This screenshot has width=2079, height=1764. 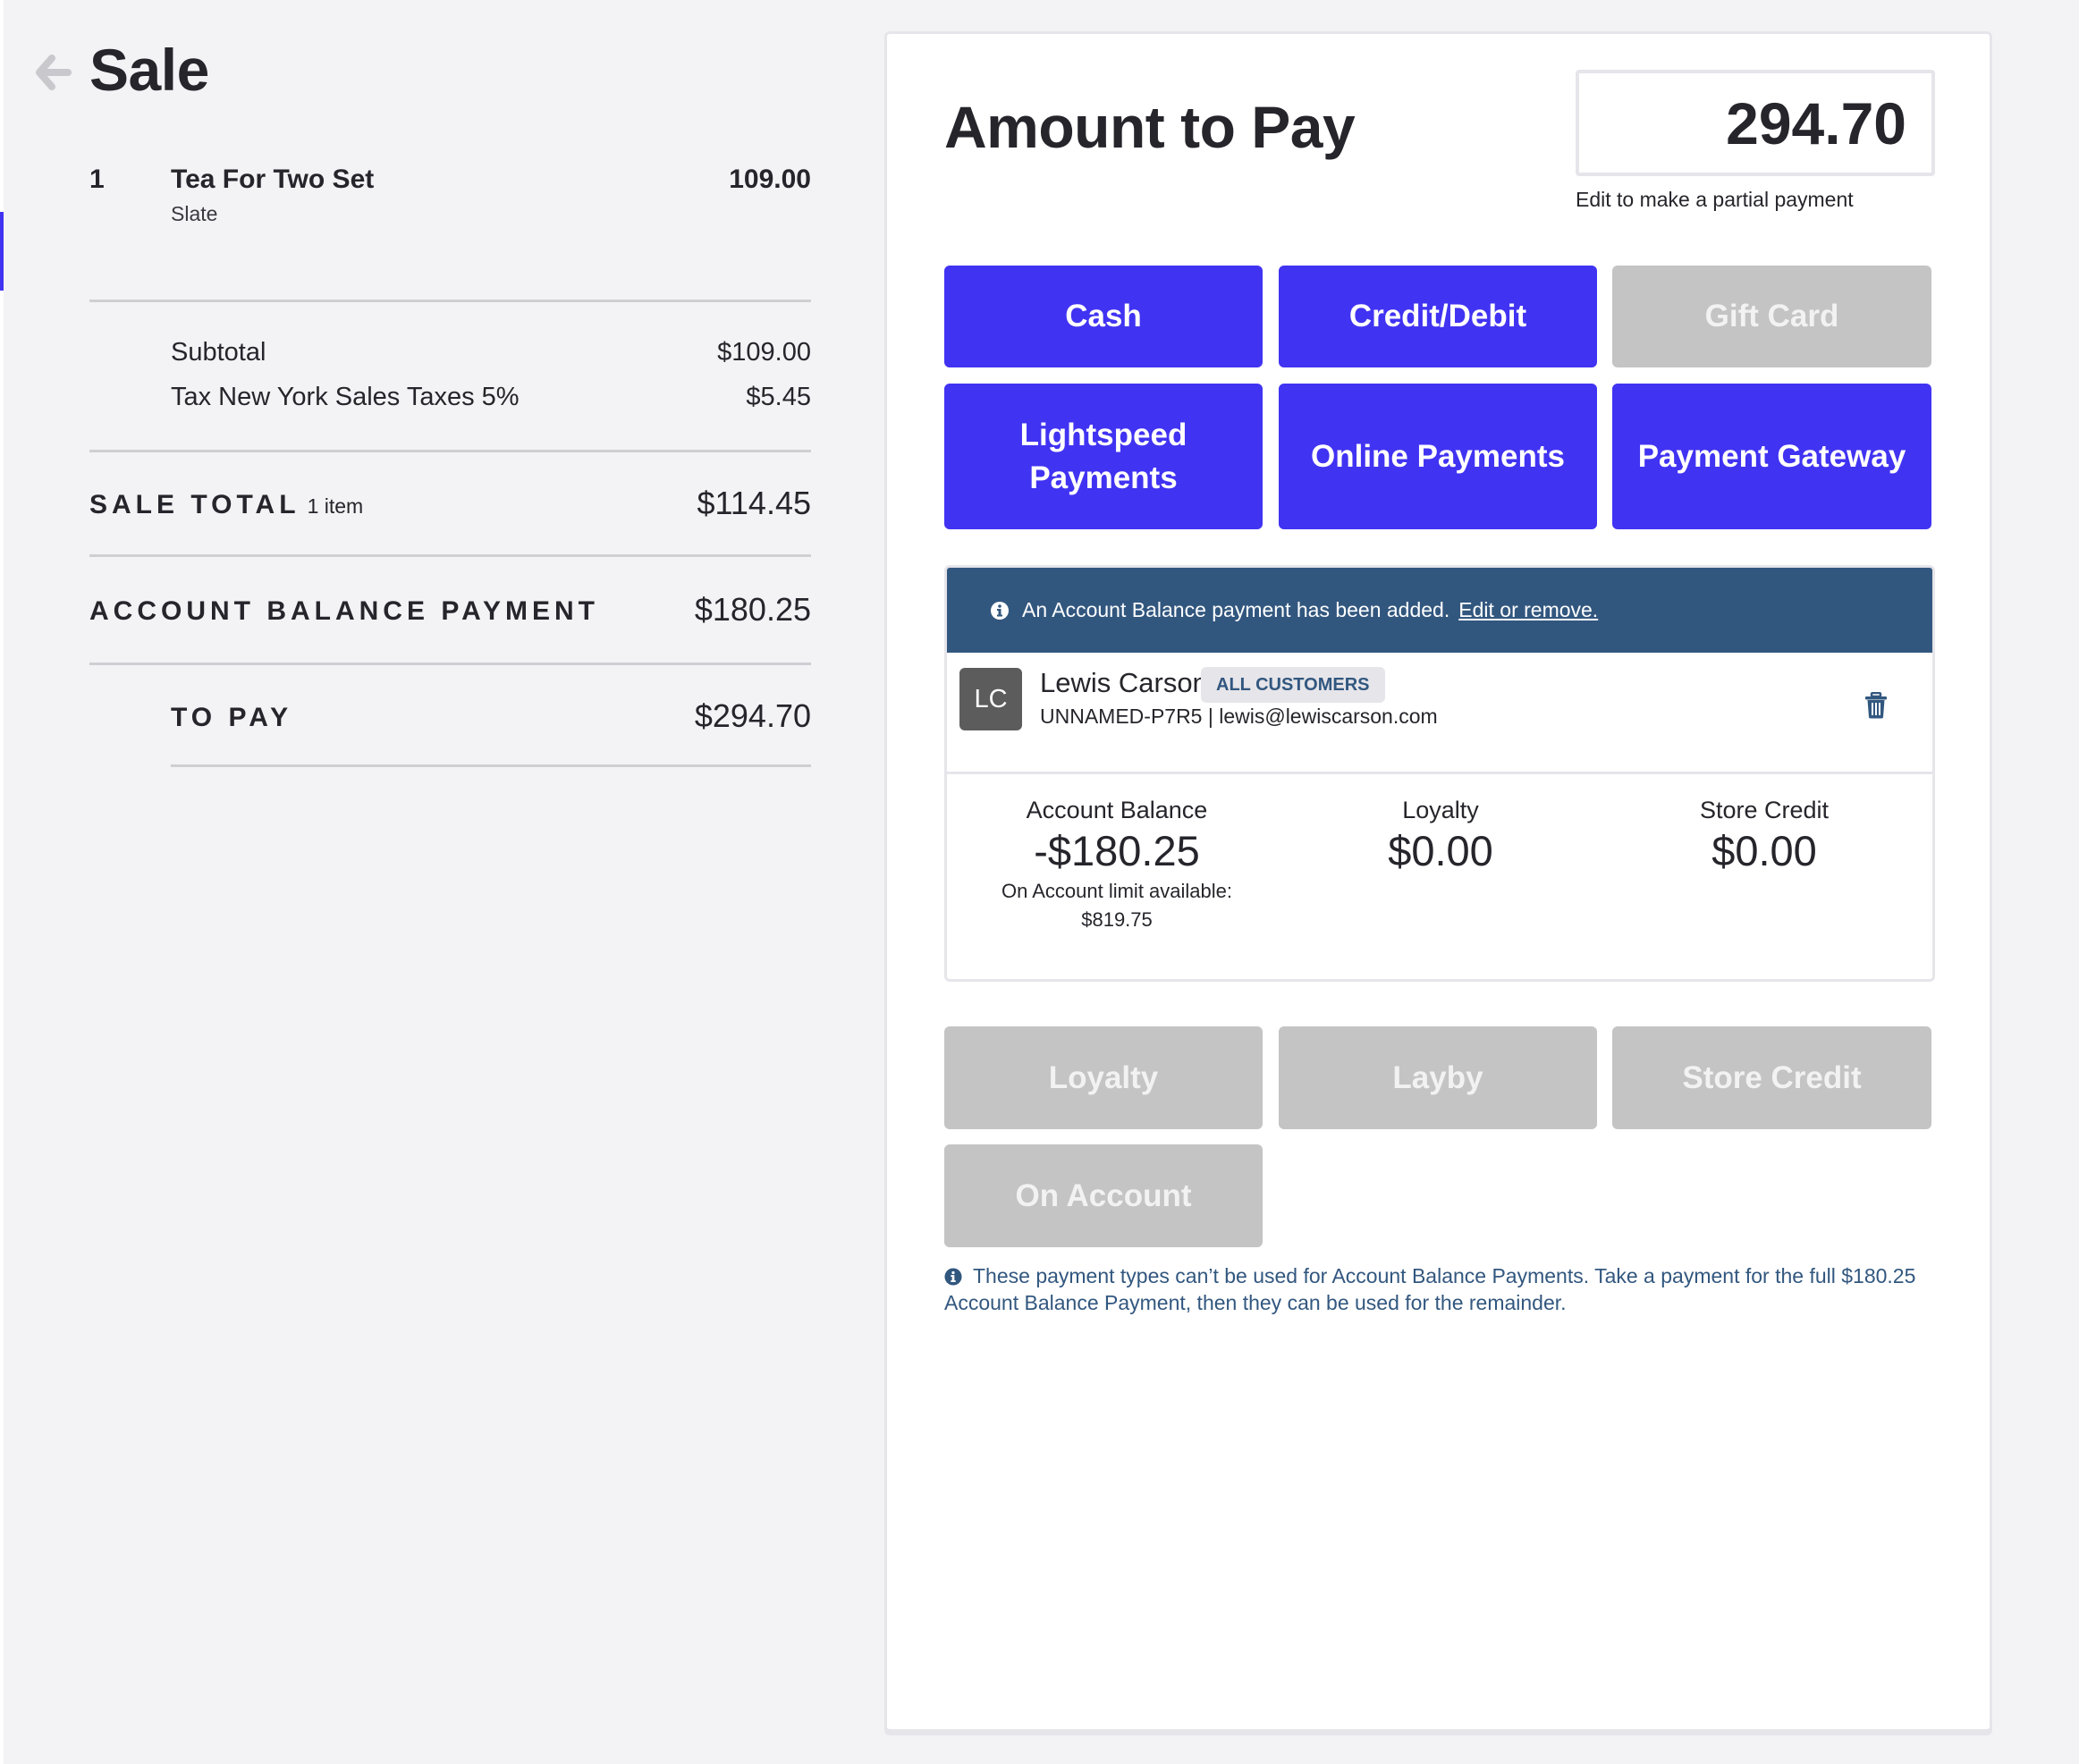 I want to click on online-payments-button: Online Payments, so click(x=1438, y=456).